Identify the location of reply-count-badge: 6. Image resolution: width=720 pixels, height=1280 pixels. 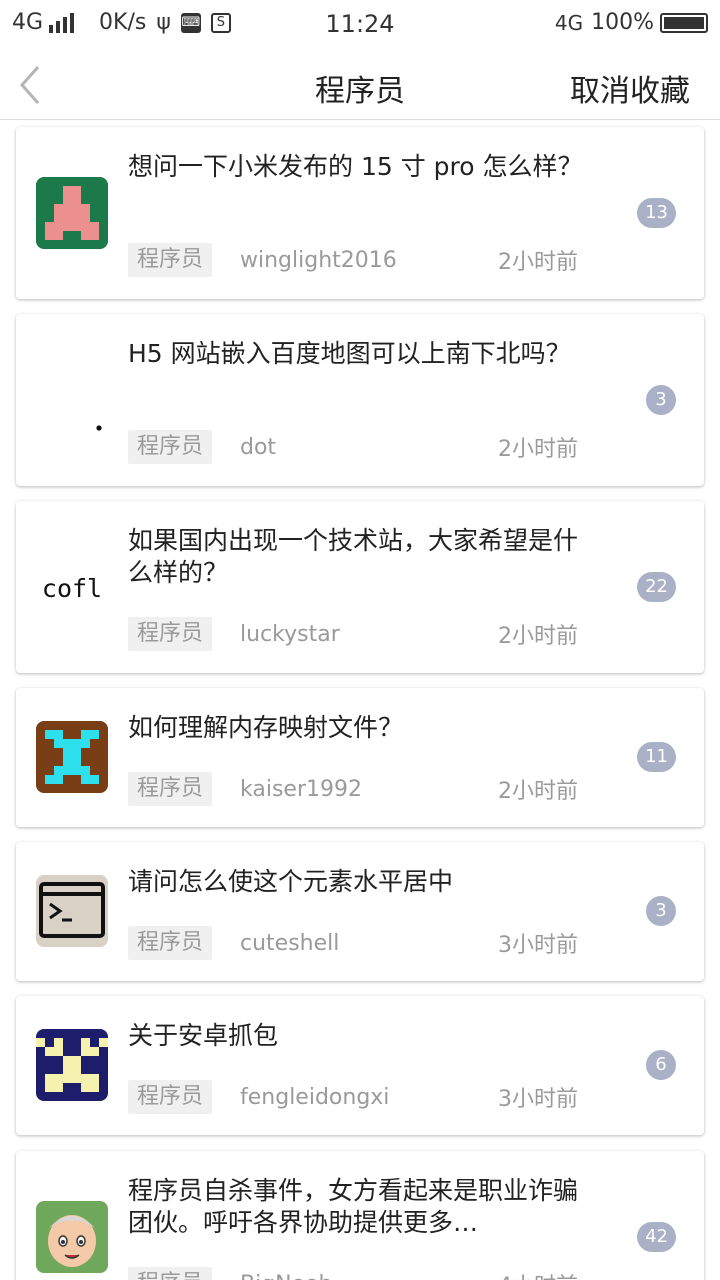
(661, 1065).